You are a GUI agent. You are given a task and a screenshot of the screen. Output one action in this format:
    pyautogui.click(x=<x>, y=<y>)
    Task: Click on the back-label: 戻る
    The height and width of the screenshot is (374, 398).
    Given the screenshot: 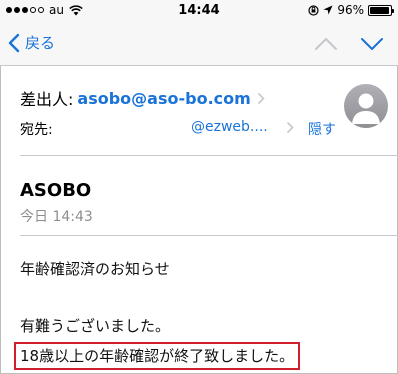 What is the action you would take?
    pyautogui.click(x=40, y=43)
    